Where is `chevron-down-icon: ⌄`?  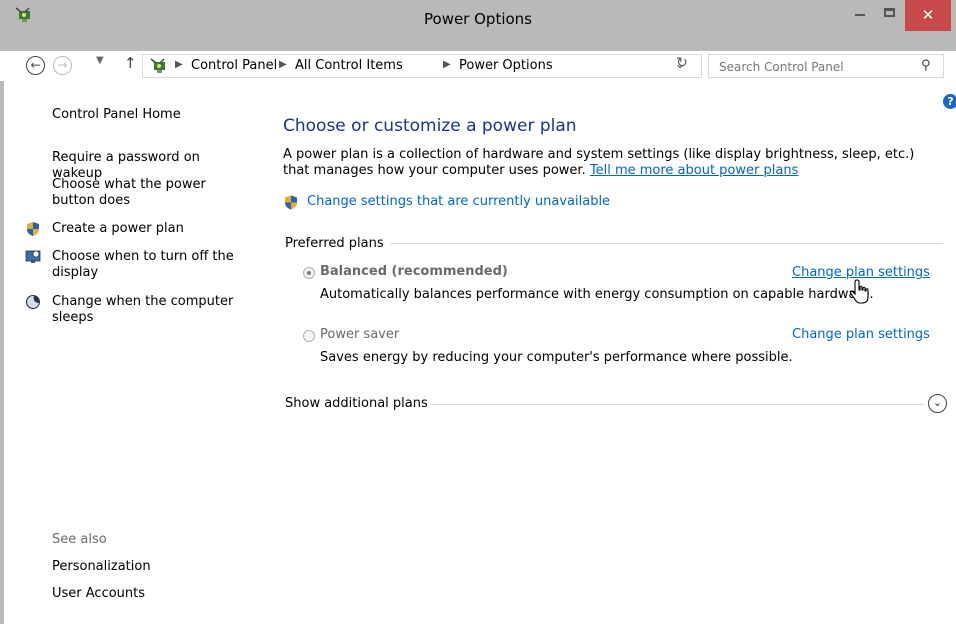 chevron-down-icon: ⌄ is located at coordinates (937, 403).